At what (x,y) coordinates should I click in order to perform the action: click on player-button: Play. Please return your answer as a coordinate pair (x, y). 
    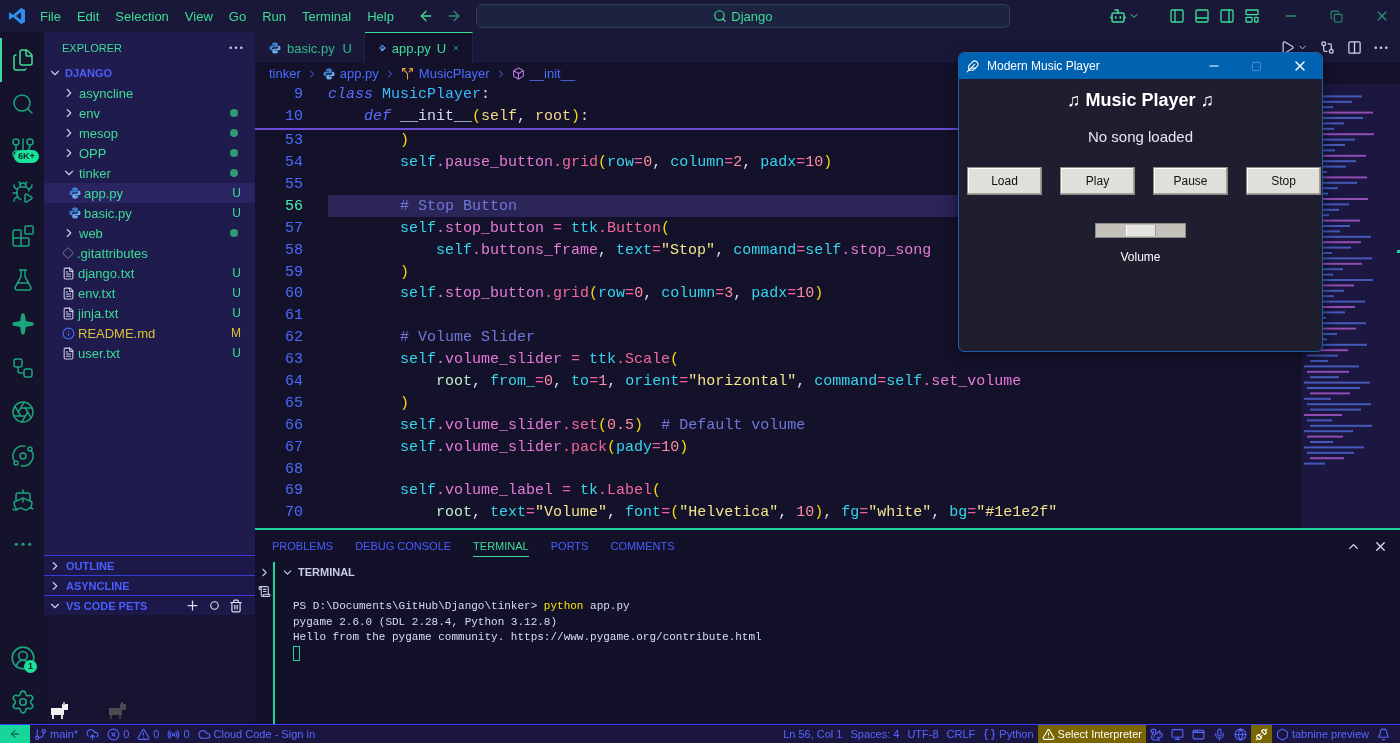
    Looking at the image, I should click on (1097, 181).